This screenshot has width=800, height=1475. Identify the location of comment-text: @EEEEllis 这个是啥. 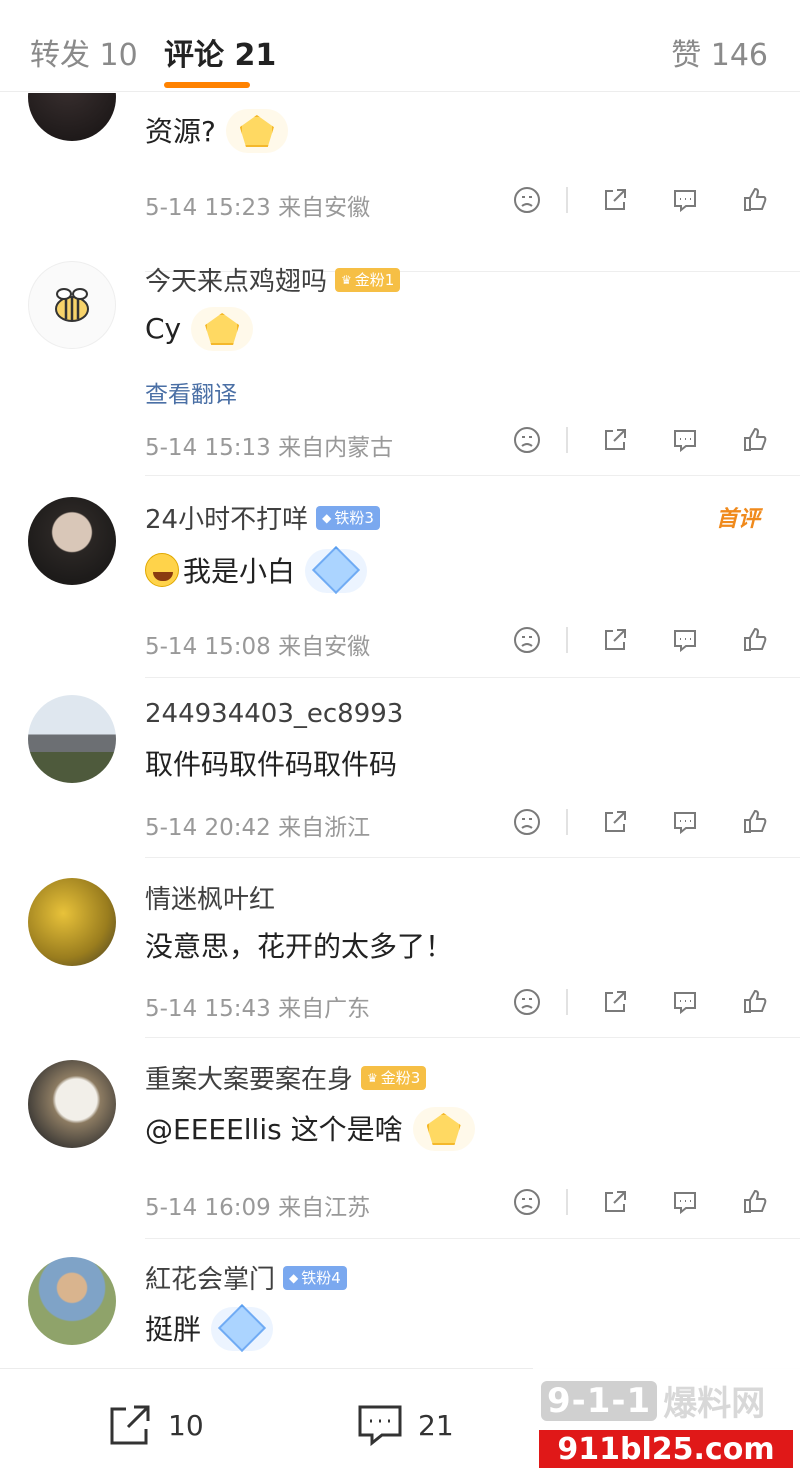
(312, 1128).